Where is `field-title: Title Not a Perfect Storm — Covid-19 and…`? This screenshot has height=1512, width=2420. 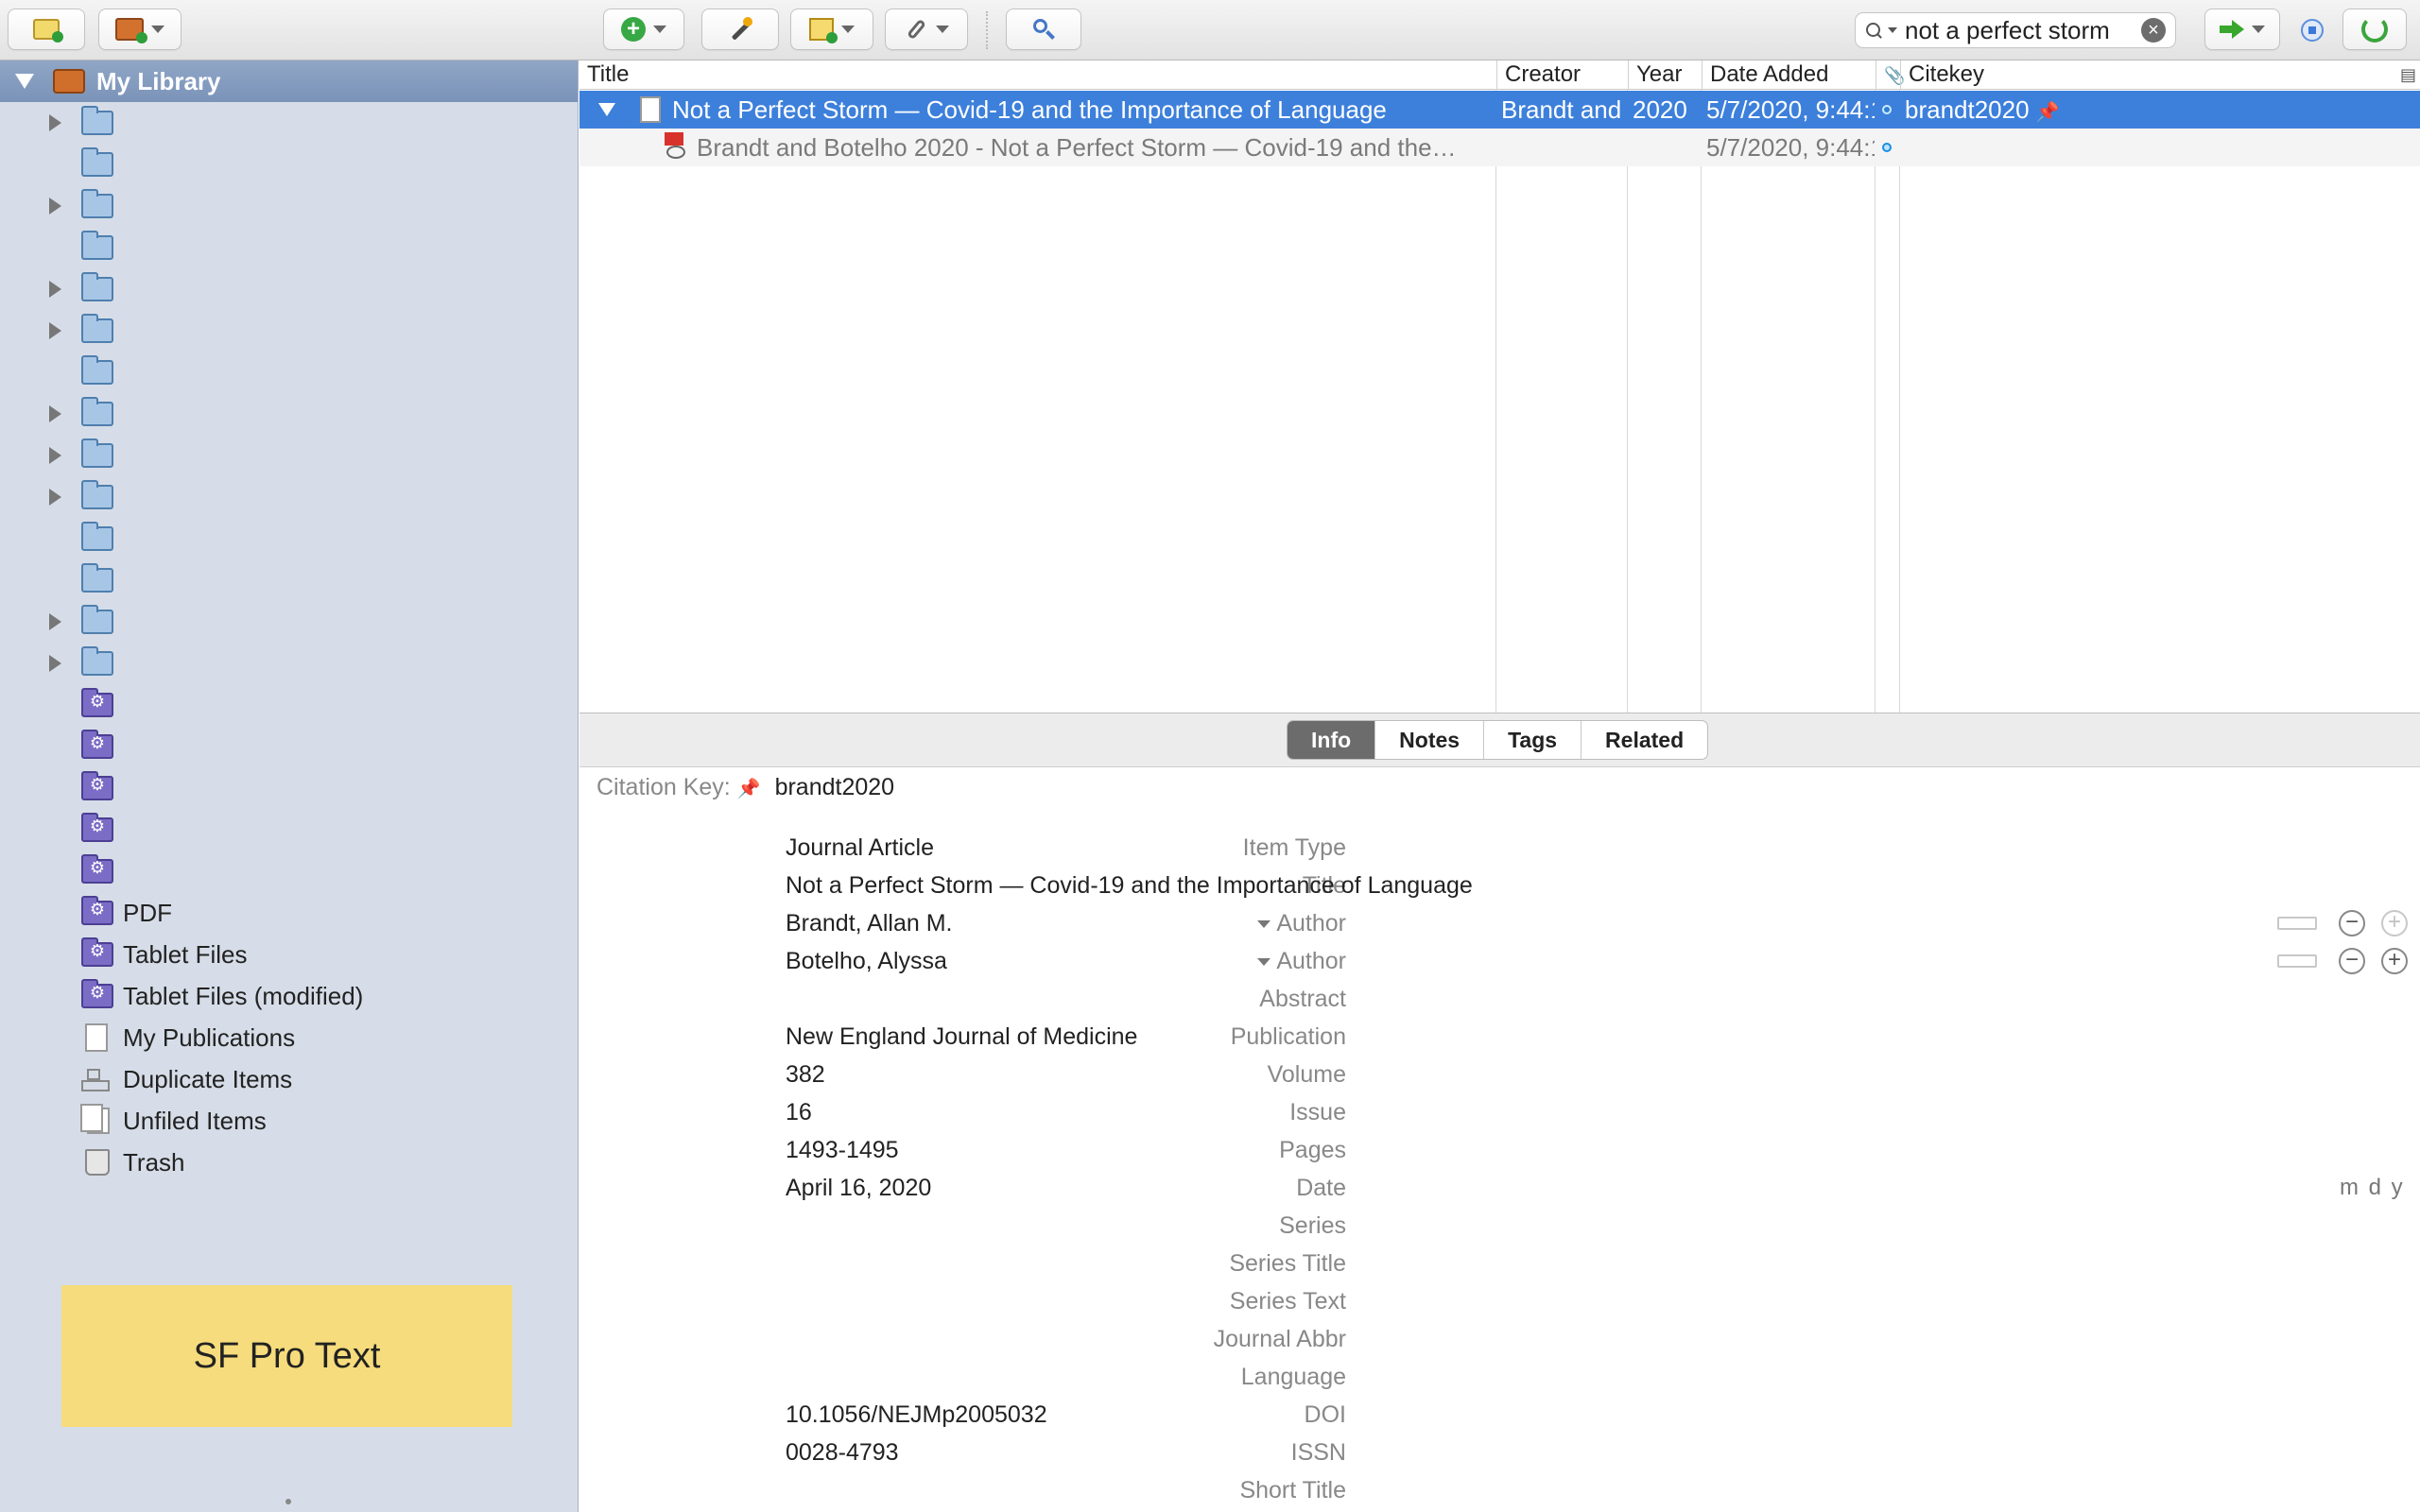
field-title: Title Not a Perfect Storm — Covid-19 and… is located at coordinates (1499, 885).